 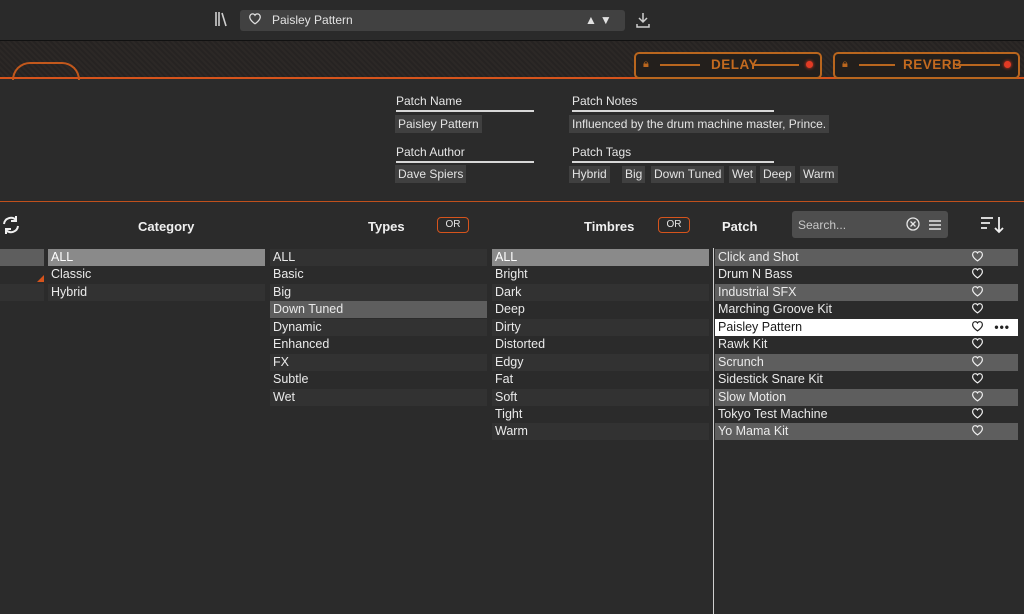 What do you see at coordinates (850, 225) in the screenshot?
I see `search-input` at bounding box center [850, 225].